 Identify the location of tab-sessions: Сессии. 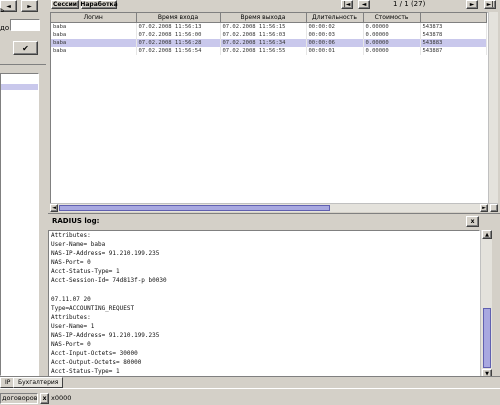
(65, 4).